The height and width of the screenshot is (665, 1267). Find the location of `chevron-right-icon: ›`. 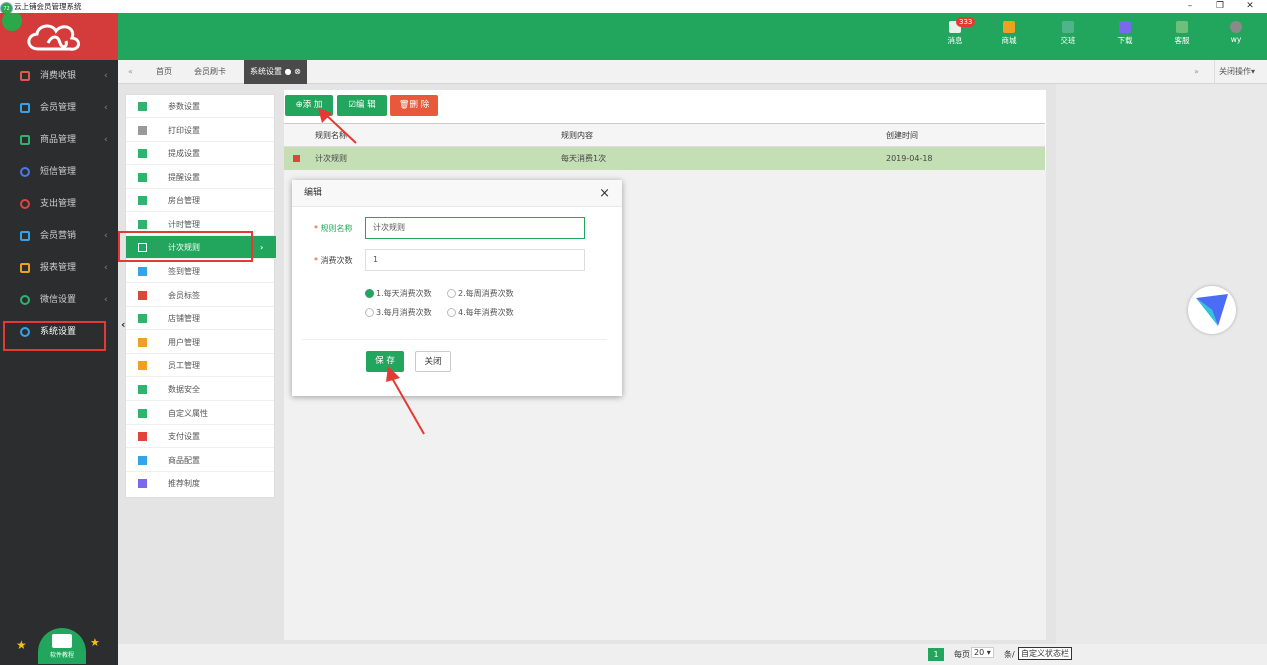

chevron-right-icon: › is located at coordinates (262, 247).